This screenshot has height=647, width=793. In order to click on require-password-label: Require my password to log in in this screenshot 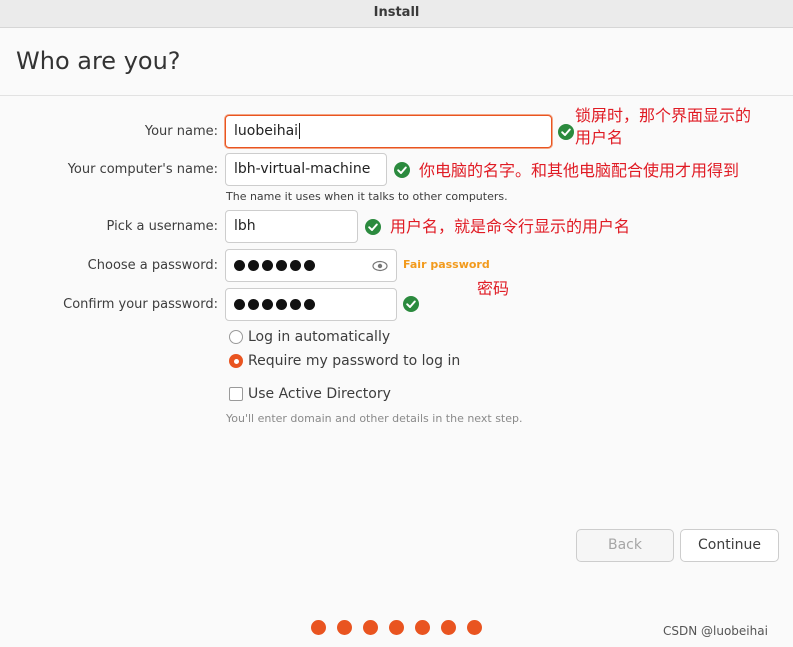, I will do `click(354, 361)`.